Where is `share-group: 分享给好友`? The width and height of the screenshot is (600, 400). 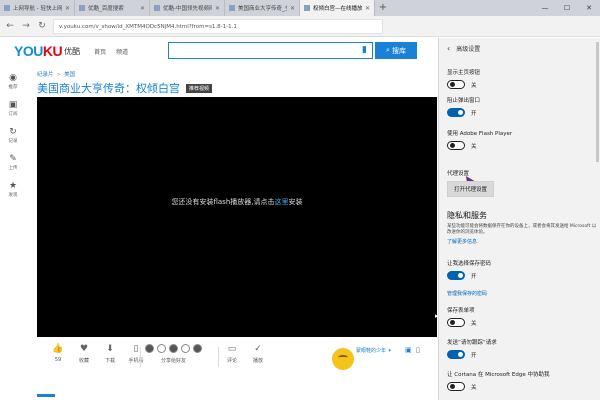
share-group: 分享给好友 is located at coordinates (173, 354).